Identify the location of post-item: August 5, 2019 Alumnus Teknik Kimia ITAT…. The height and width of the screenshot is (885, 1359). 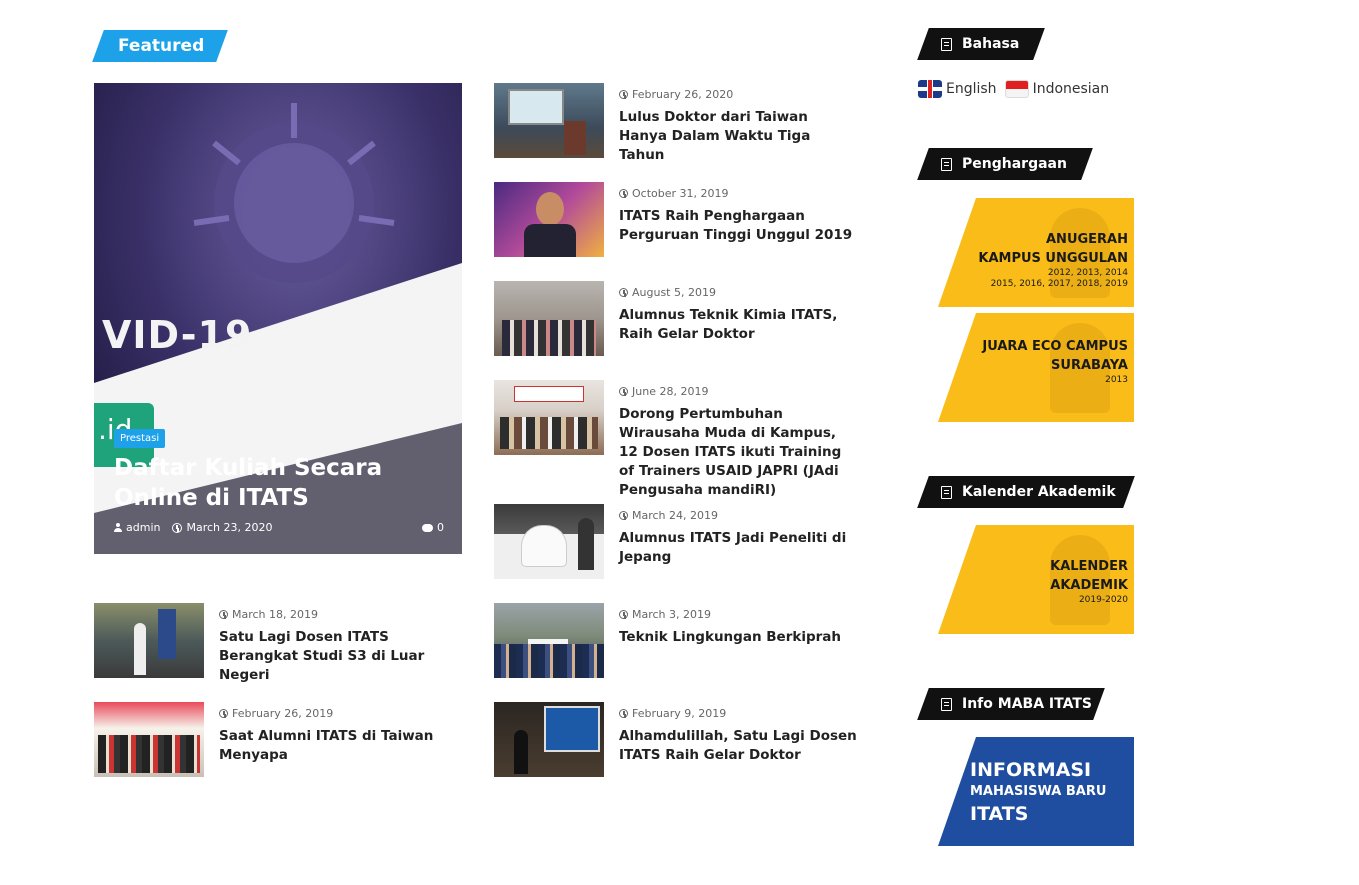
(676, 318).